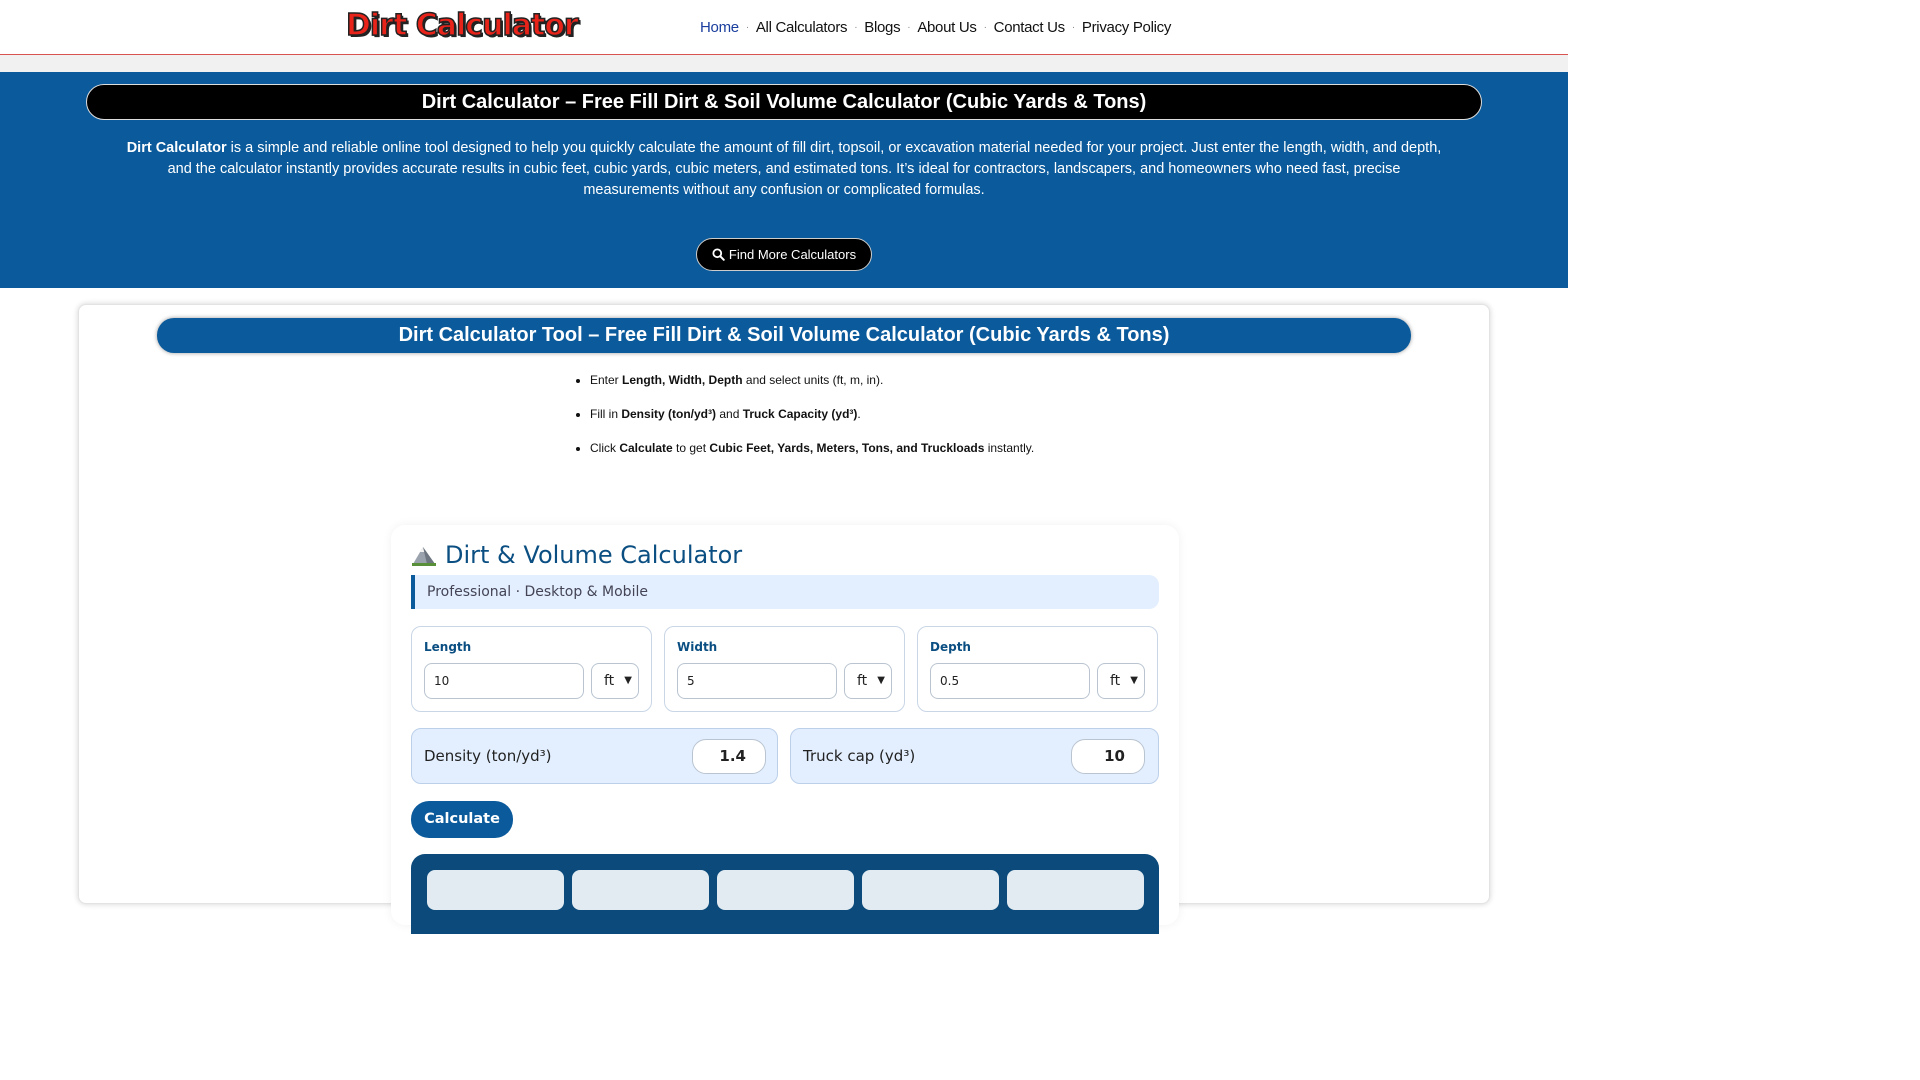  Describe the element at coordinates (462, 25) in the screenshot. I see `site-logo: Dirt Calculator` at that location.